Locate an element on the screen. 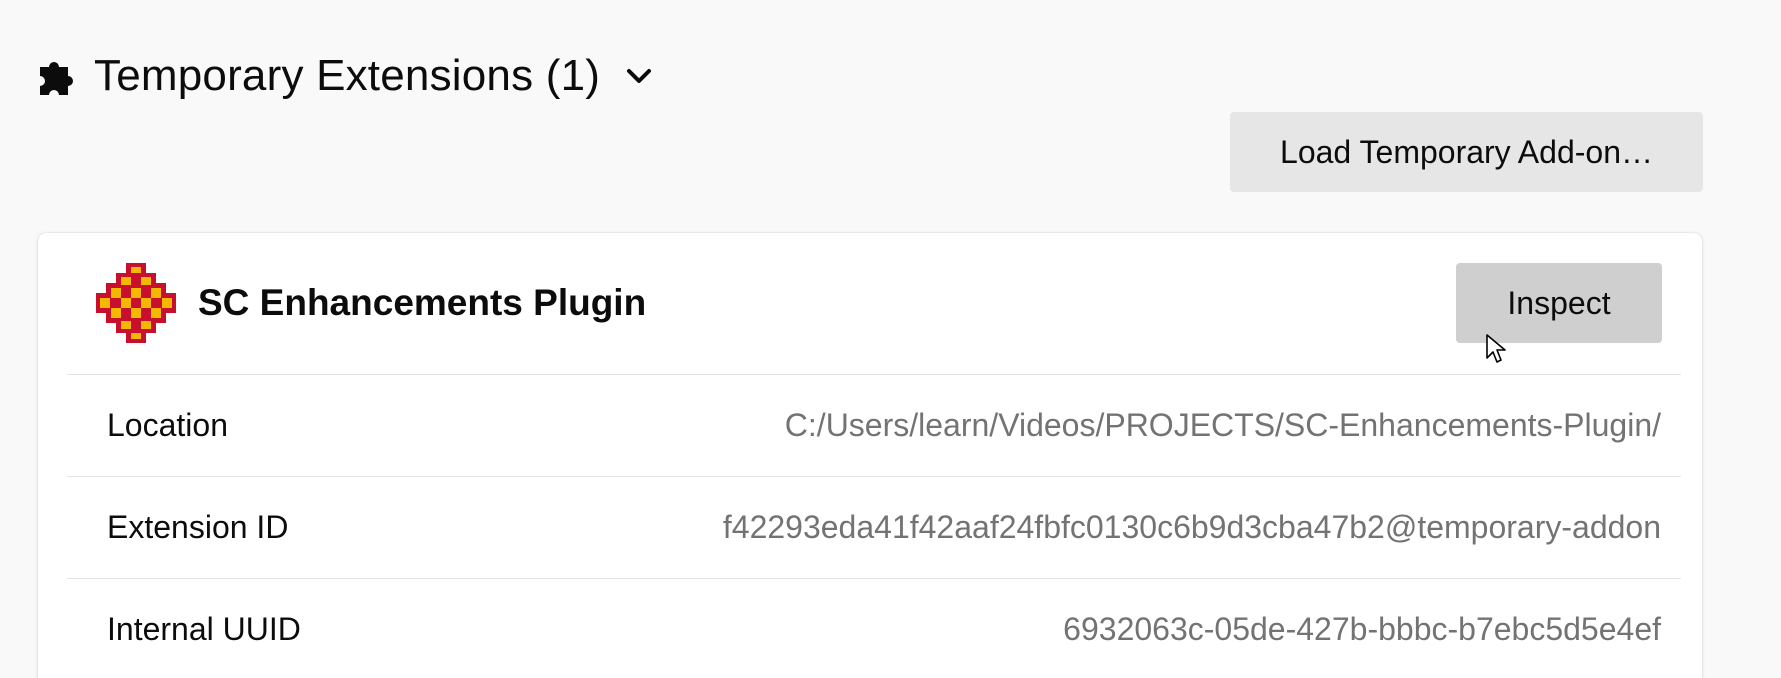 Image resolution: width=1781 pixels, height=678 pixels. addon-logo-icon is located at coordinates (136, 303).